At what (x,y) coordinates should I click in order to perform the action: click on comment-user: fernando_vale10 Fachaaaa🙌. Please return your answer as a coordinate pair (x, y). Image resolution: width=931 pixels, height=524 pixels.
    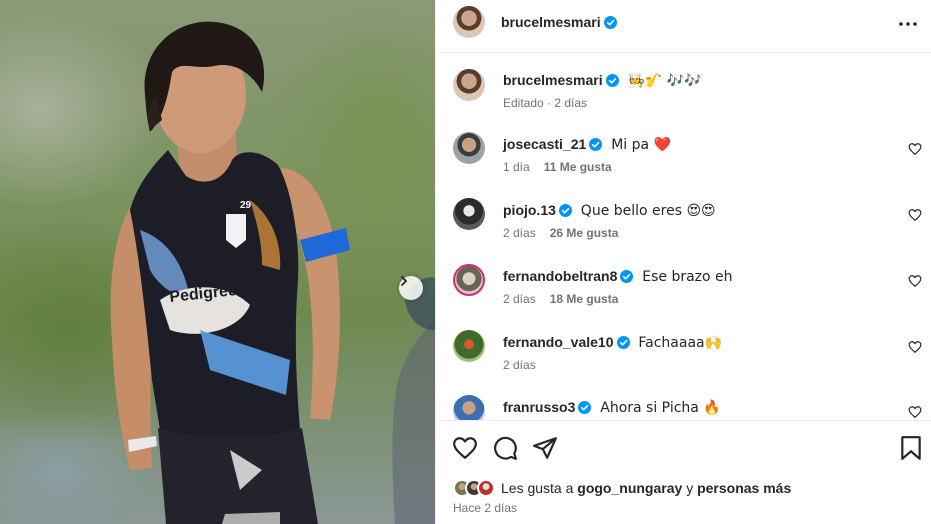
    Looking at the image, I should click on (612, 342).